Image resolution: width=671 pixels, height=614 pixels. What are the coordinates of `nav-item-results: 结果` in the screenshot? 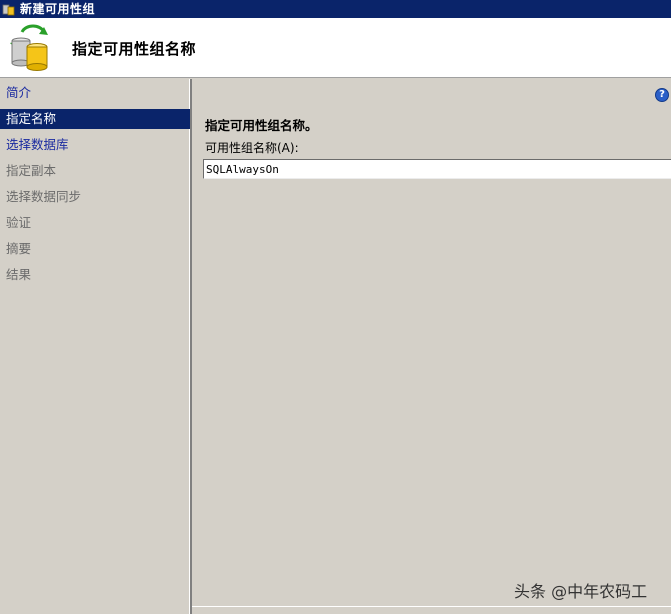 It's located at (19, 274).